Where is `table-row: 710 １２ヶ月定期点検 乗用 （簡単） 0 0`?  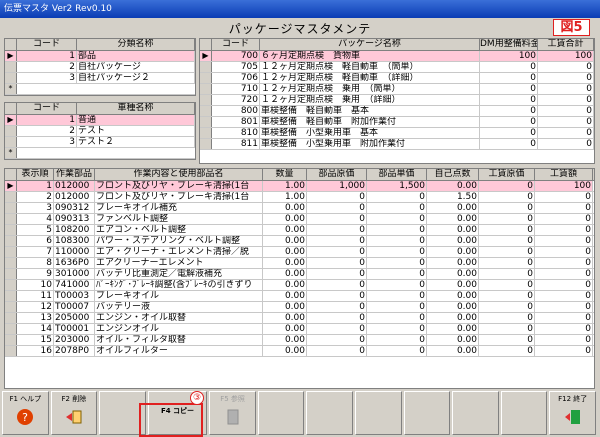 table-row: 710 １２ヶ月定期点検 乗用 （簡単） 0 0 is located at coordinates (397, 89).